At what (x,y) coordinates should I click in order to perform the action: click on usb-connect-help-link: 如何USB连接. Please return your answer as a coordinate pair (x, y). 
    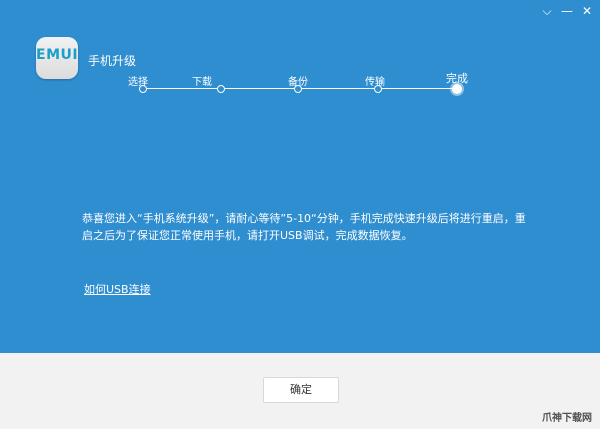
    Looking at the image, I should click on (117, 289).